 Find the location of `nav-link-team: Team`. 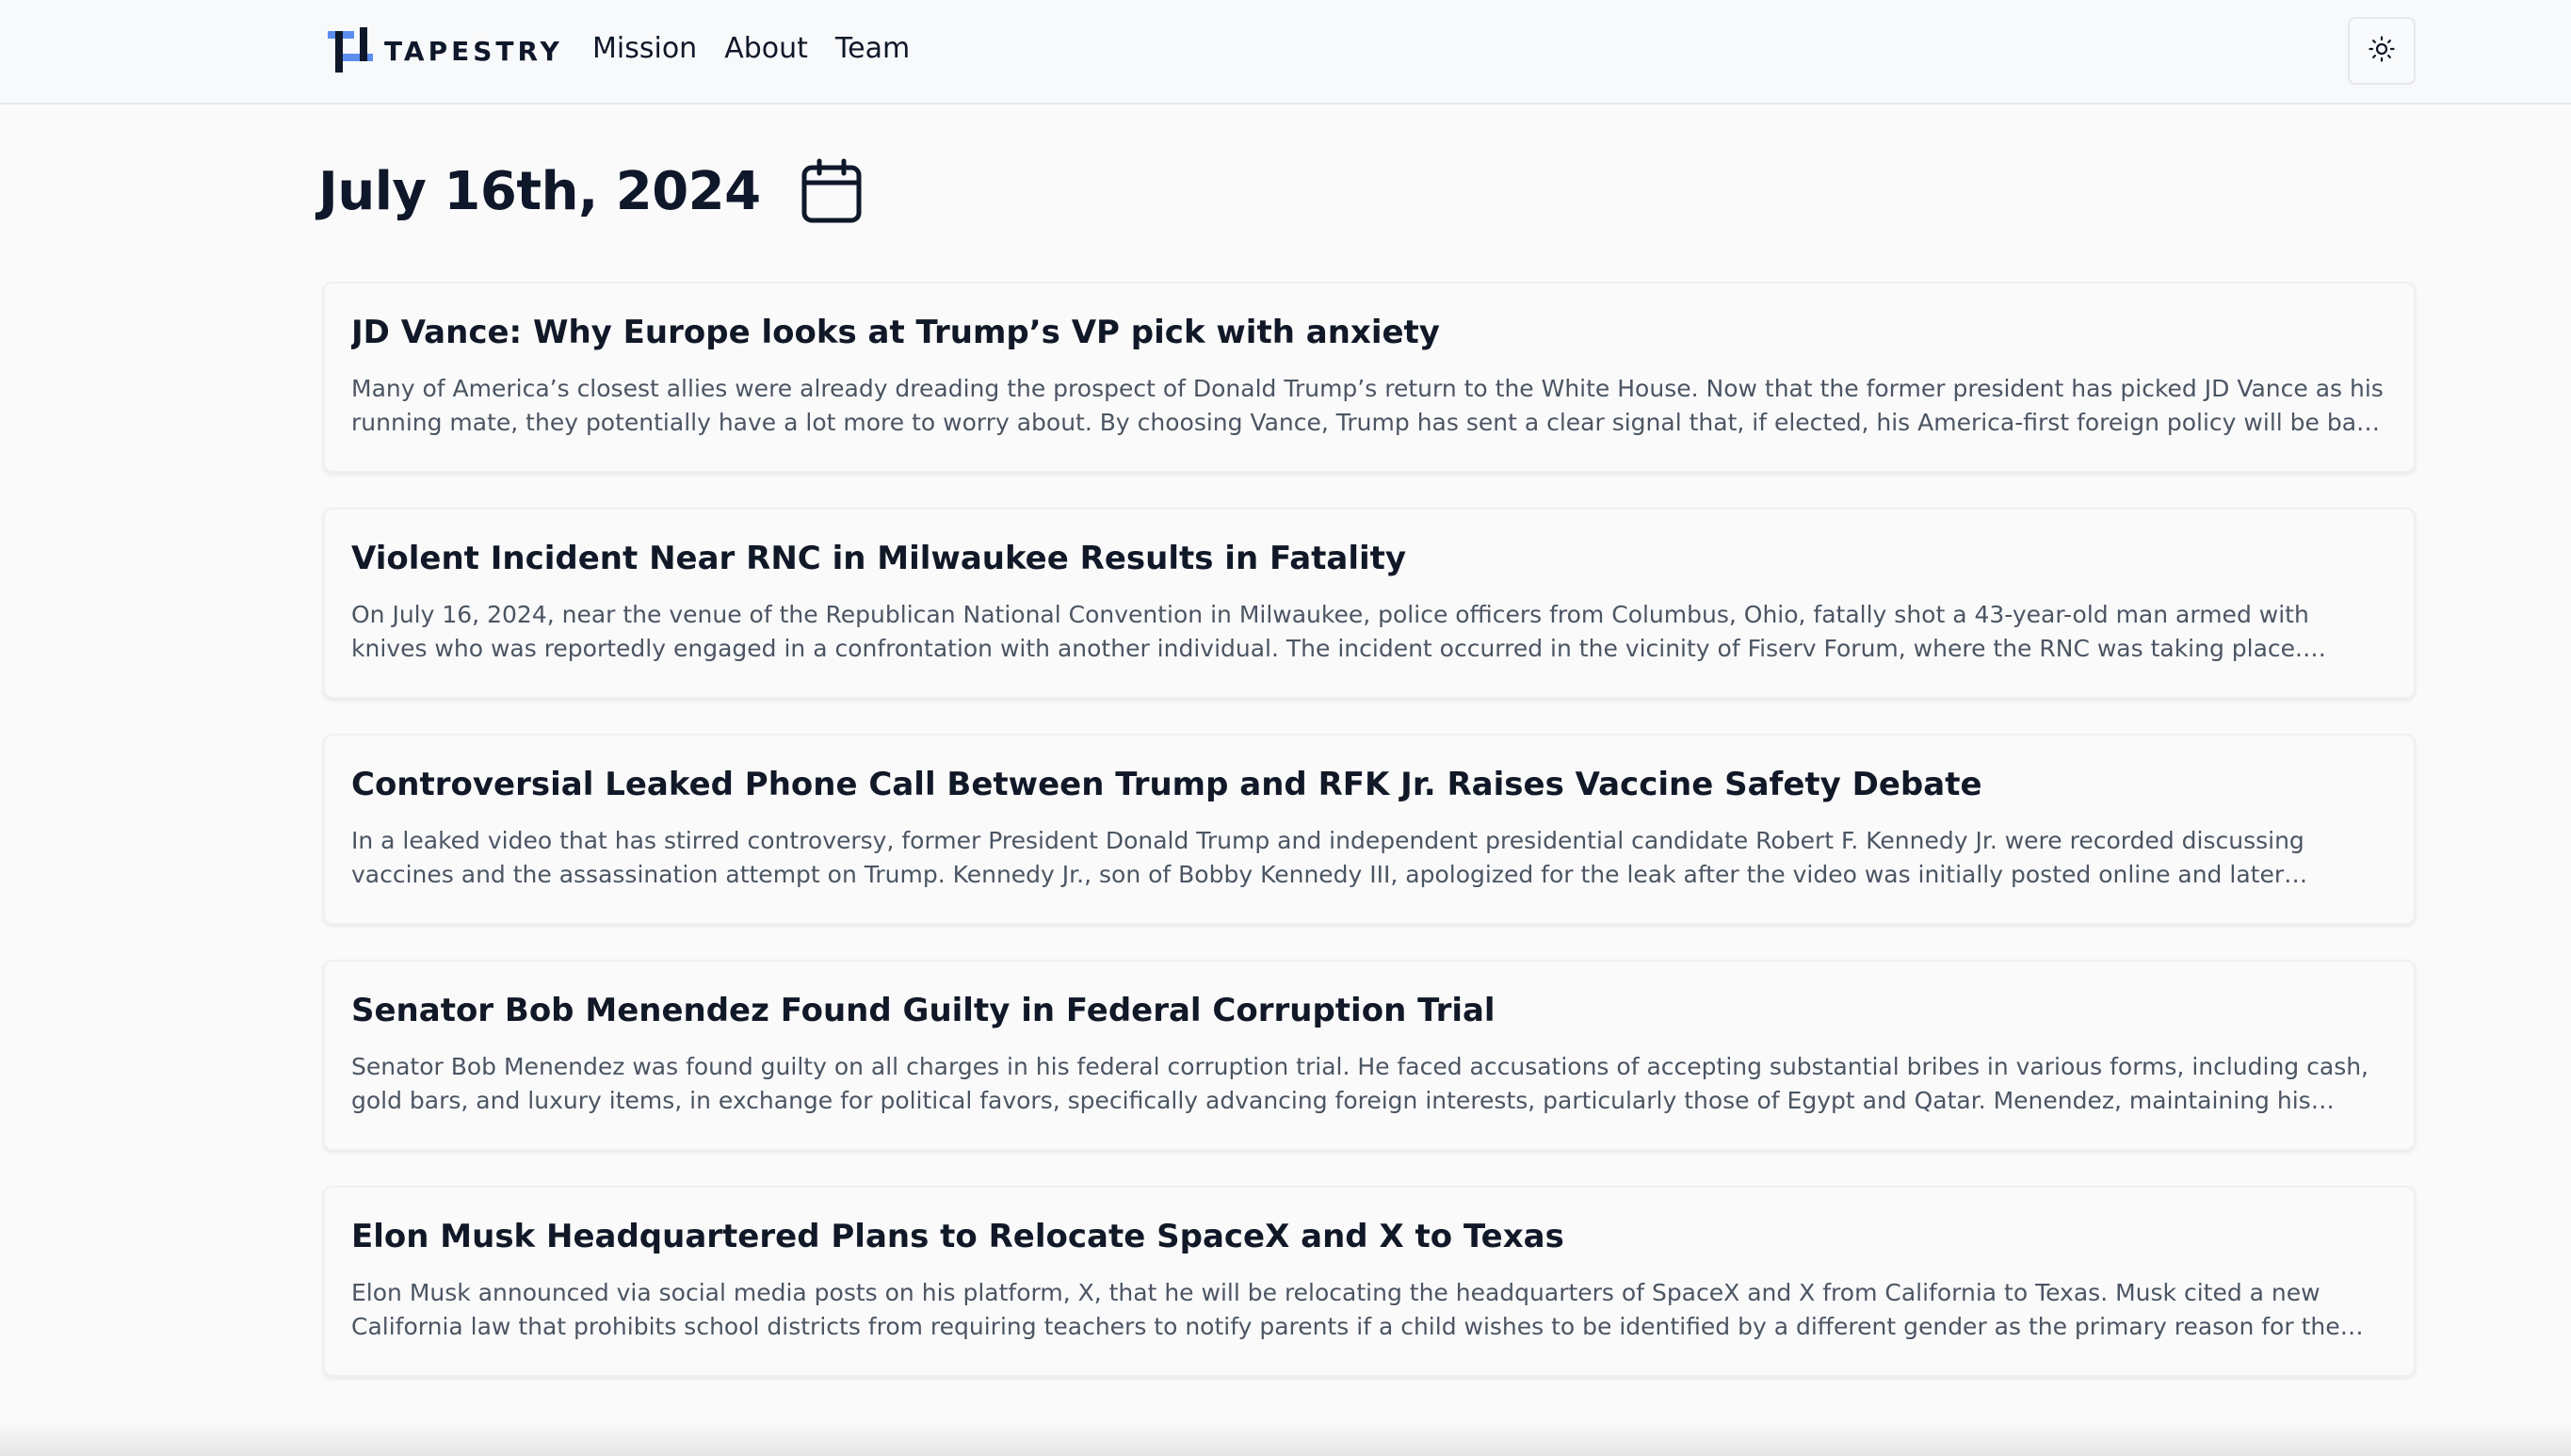

nav-link-team: Team is located at coordinates (872, 48).